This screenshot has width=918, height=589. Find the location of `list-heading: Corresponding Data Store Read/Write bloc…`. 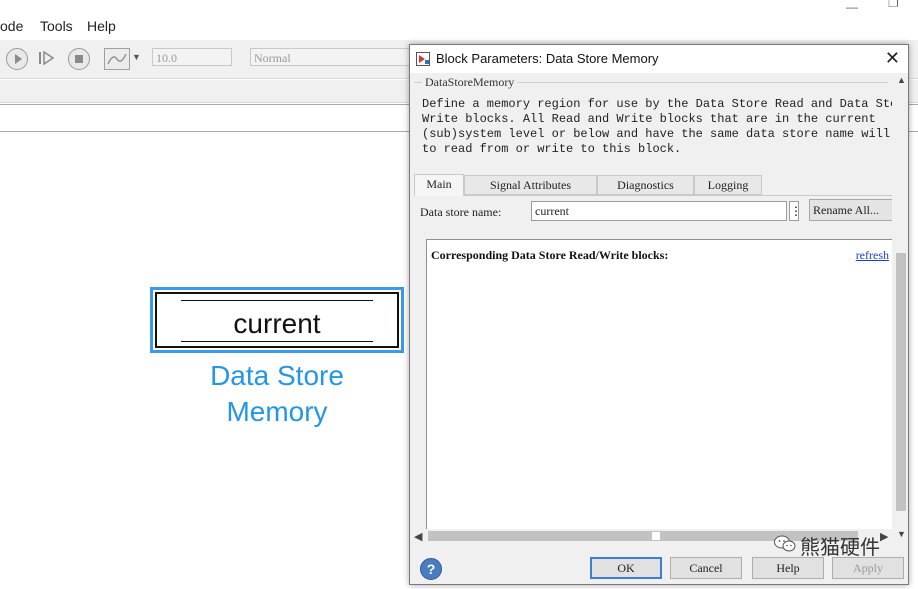

list-heading: Corresponding Data Store Read/Write bloc… is located at coordinates (550, 255).